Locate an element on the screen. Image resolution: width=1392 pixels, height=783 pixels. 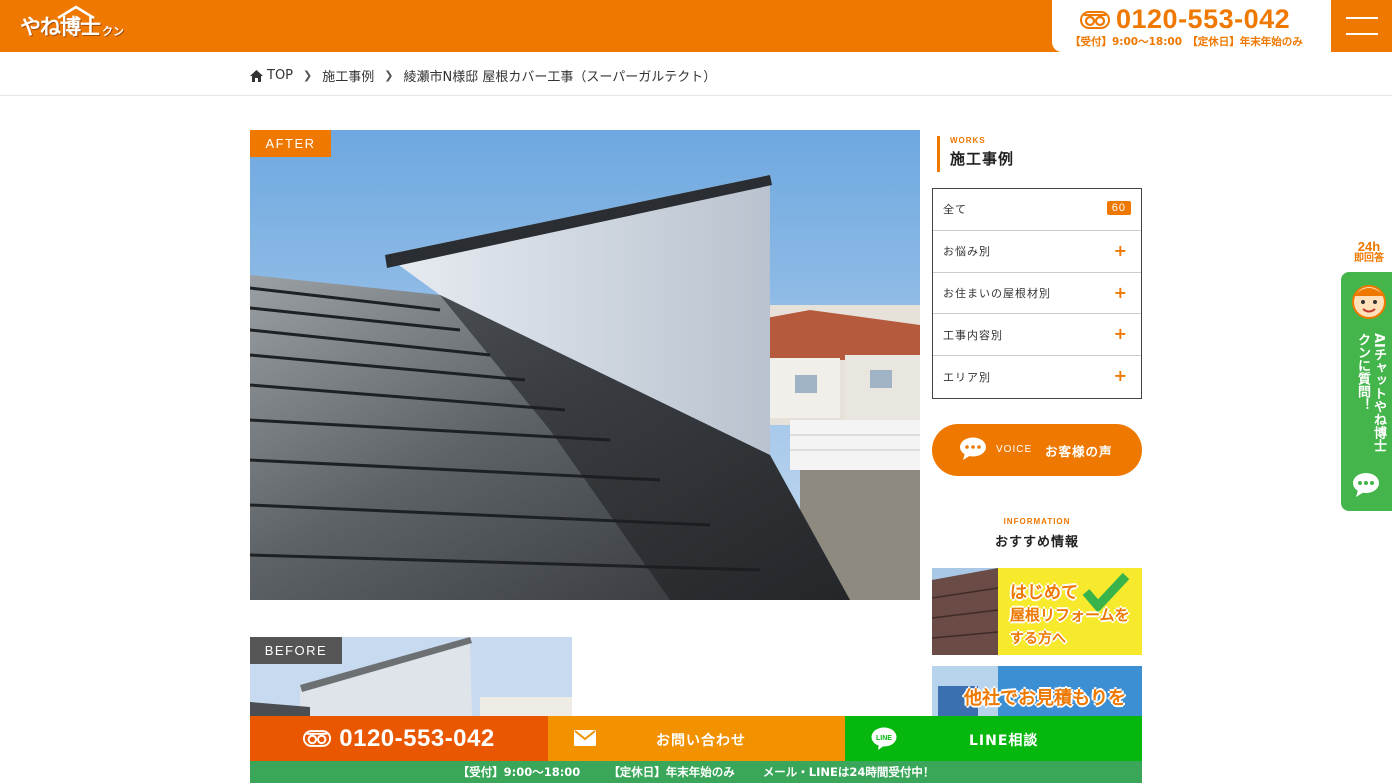
note-hours: 【受付】9:00〜18:00 is located at coordinates (519, 772).